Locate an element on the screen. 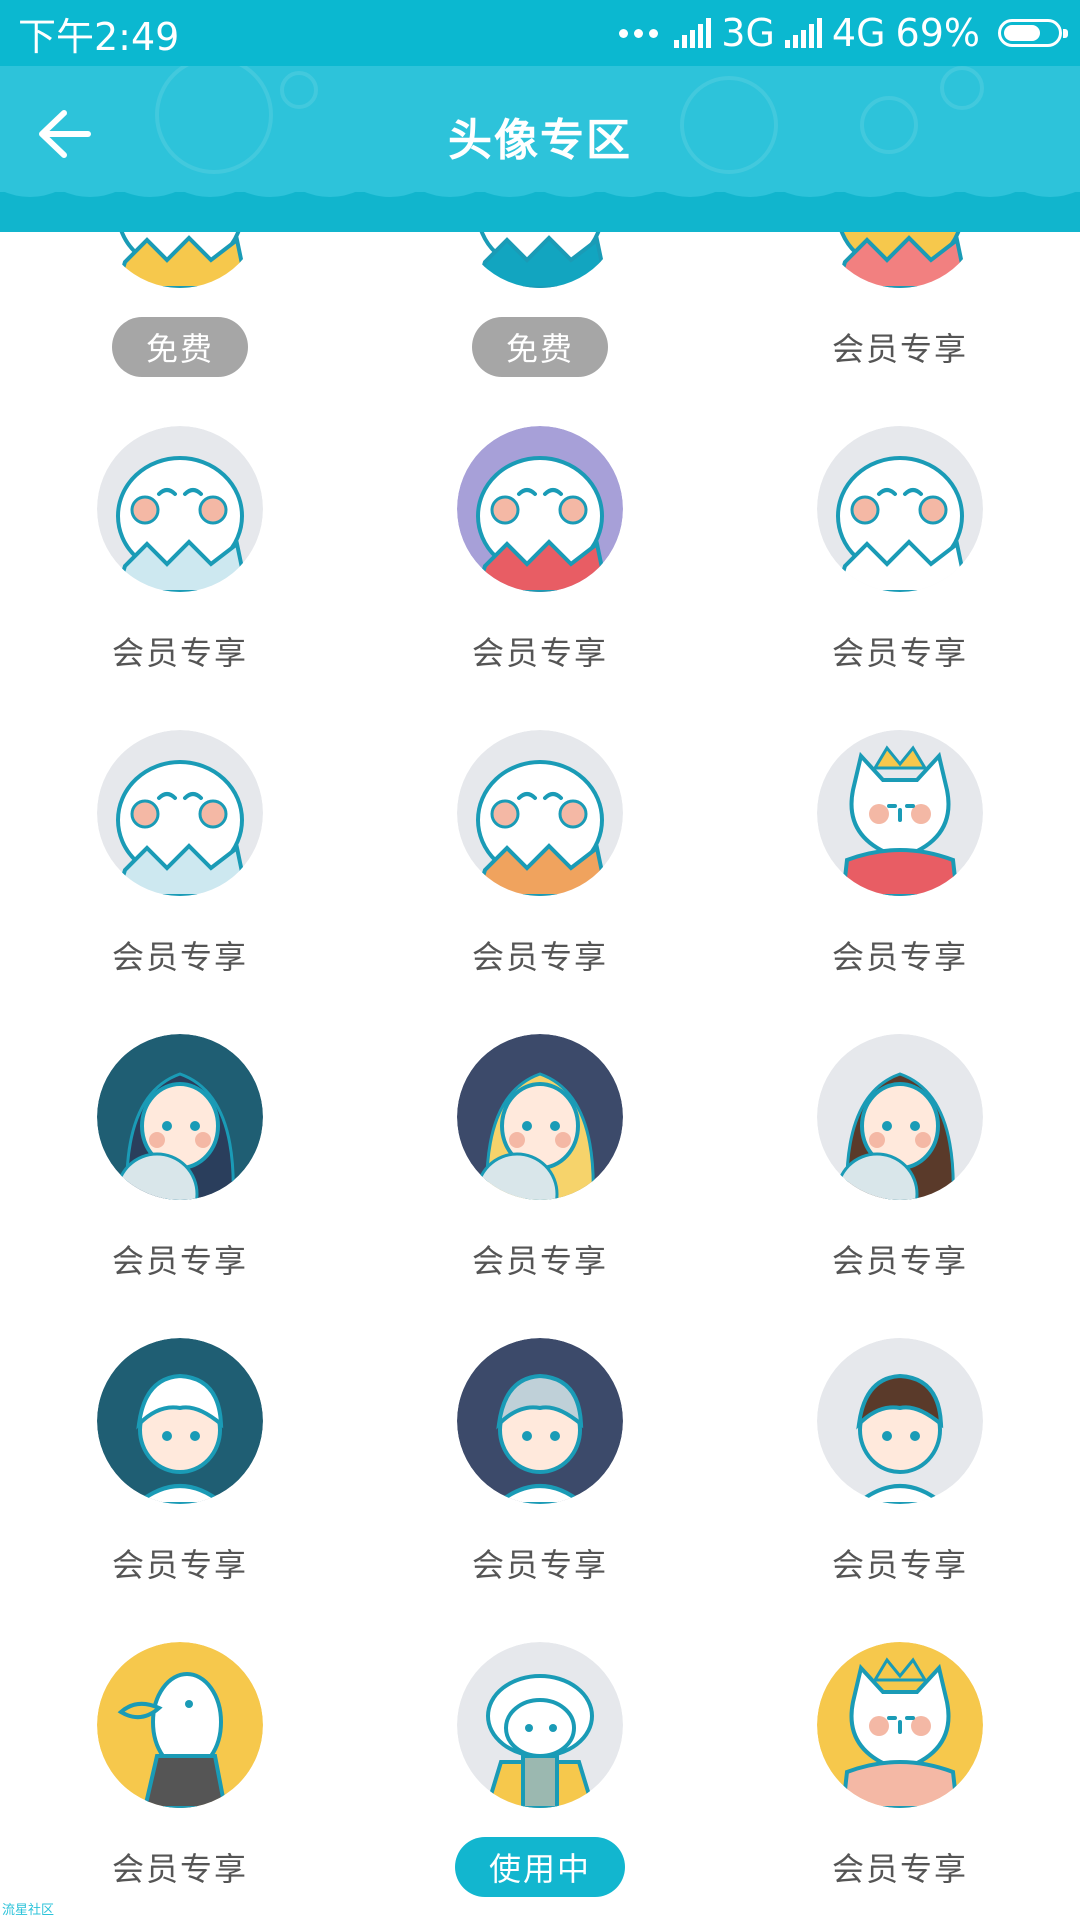 The height and width of the screenshot is (1920, 1080). status-time: 下午2:49 is located at coordinates (99, 36).